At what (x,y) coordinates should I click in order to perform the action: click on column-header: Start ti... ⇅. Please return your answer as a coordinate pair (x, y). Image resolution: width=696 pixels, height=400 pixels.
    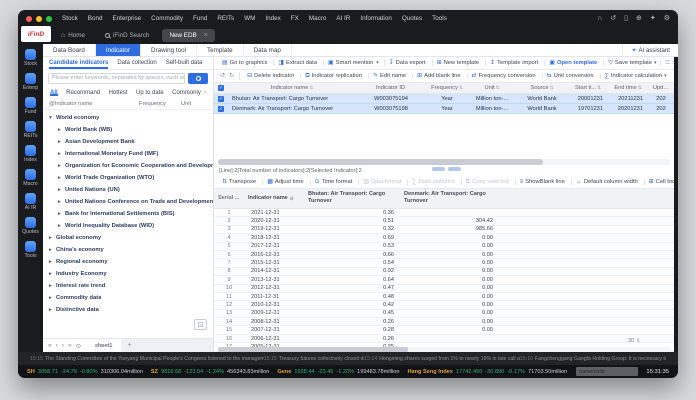
    Looking at the image, I should click on (588, 88).